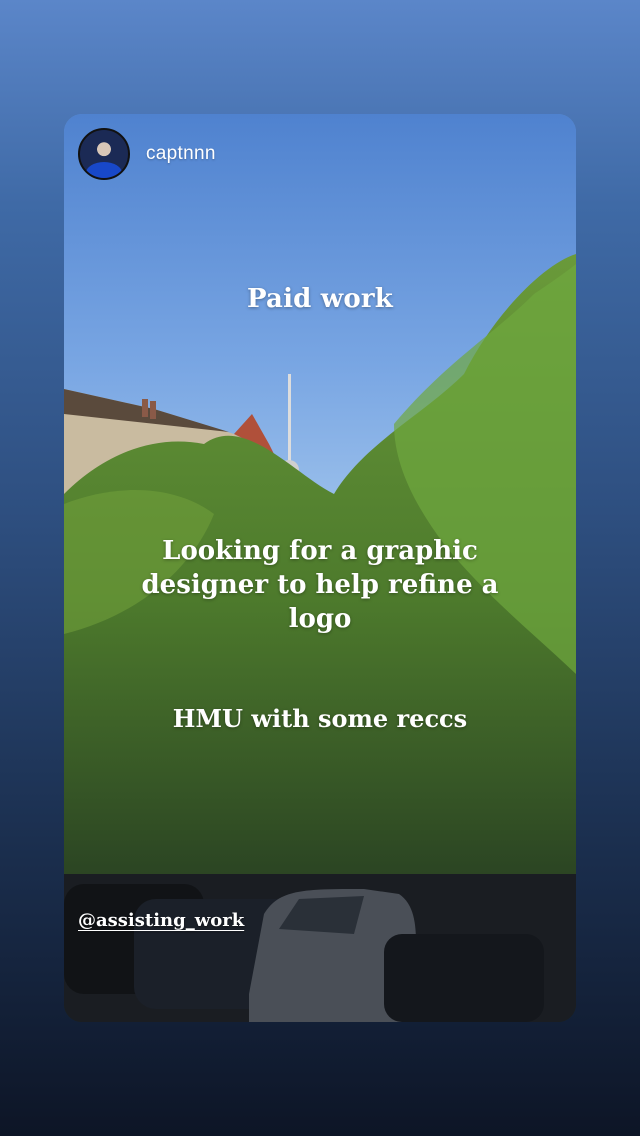 The width and height of the screenshot is (640, 1136). I want to click on story-title: Paid work, so click(320, 299).